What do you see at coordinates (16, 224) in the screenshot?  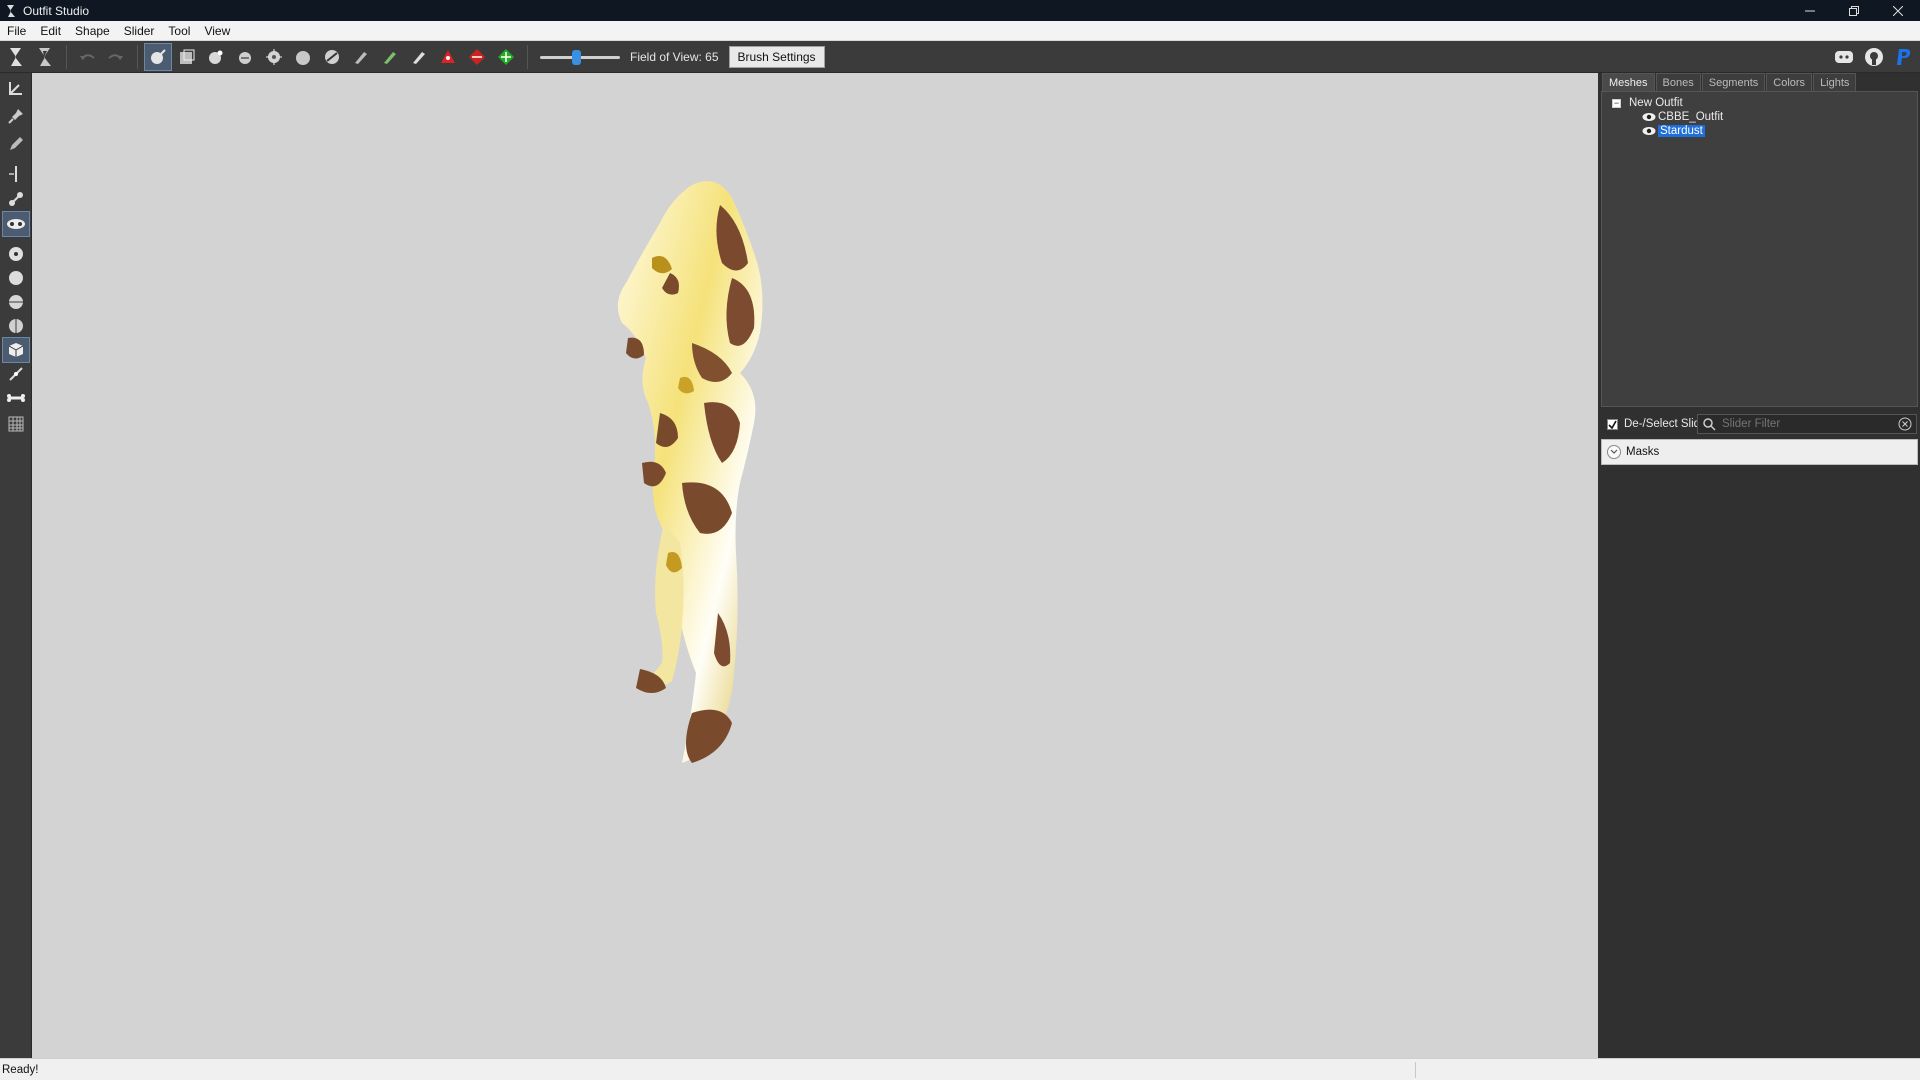 I see `x-mirror-tool-button` at bounding box center [16, 224].